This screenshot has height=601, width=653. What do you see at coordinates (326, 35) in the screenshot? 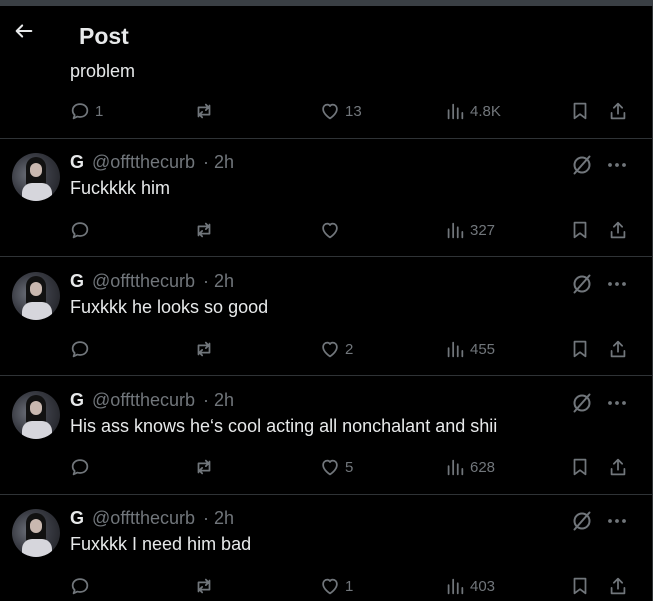
I see `page-header: Post` at bounding box center [326, 35].